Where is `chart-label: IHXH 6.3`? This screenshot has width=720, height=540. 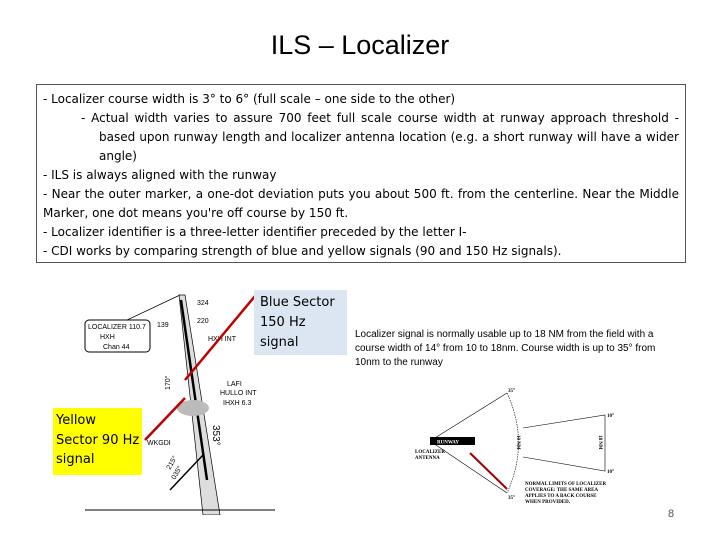
chart-label: IHXH 6.3 is located at coordinates (237, 403).